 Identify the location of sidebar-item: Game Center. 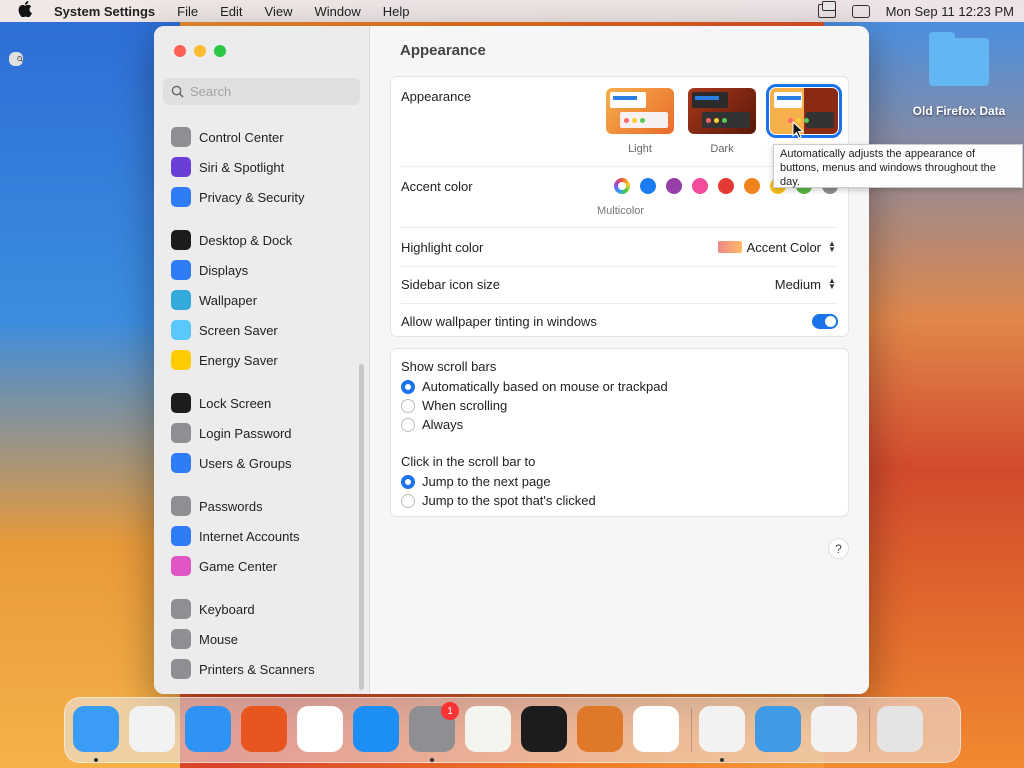
(263, 566).